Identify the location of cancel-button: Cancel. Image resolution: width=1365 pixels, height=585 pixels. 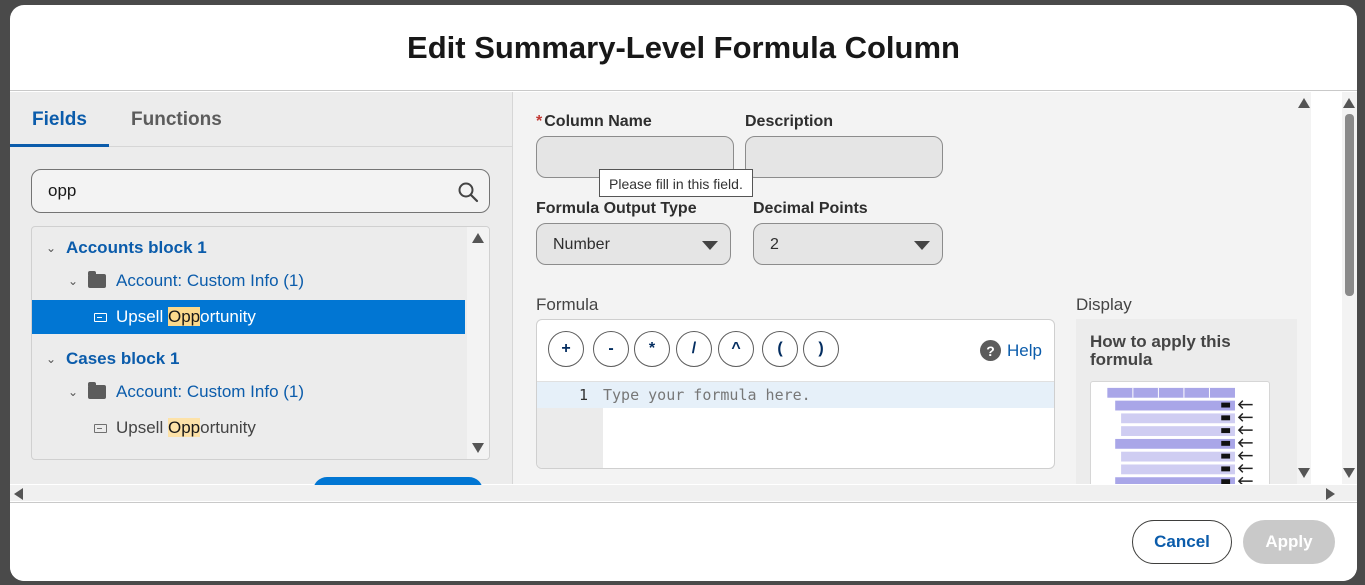
(1182, 542).